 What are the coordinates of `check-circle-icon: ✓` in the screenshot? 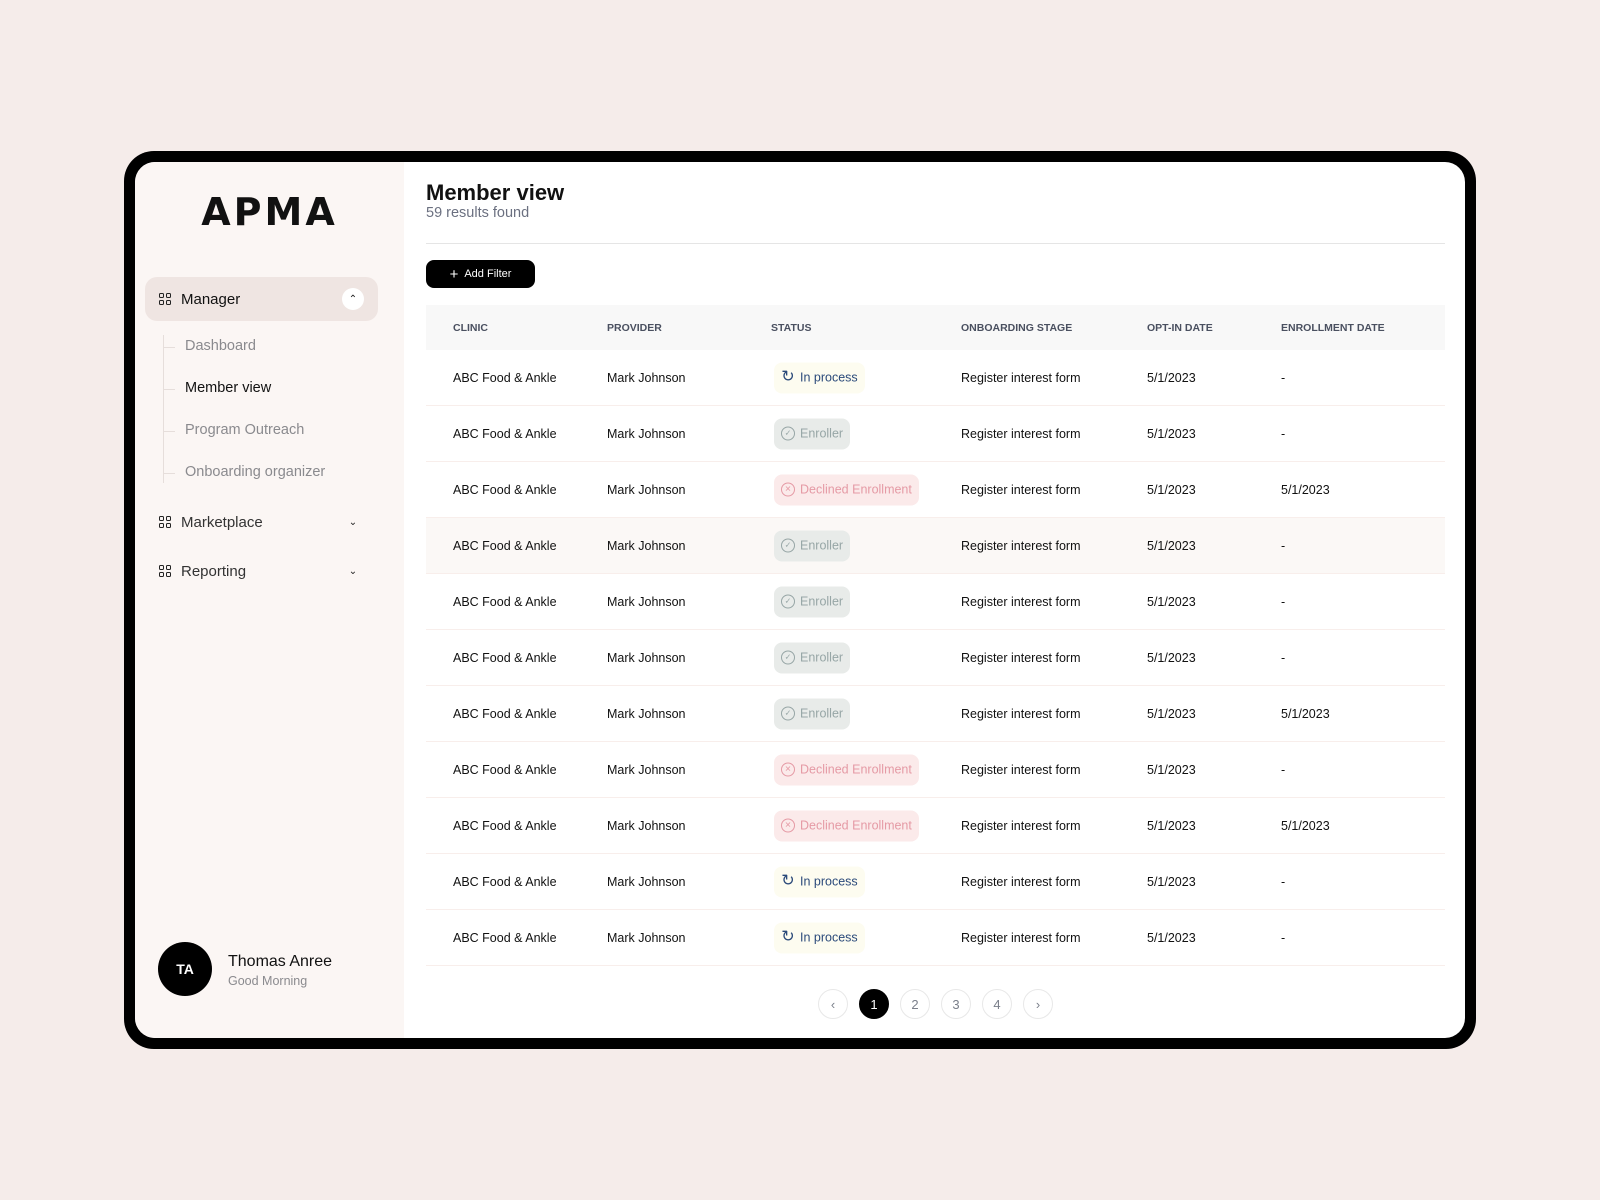 It's located at (788, 657).